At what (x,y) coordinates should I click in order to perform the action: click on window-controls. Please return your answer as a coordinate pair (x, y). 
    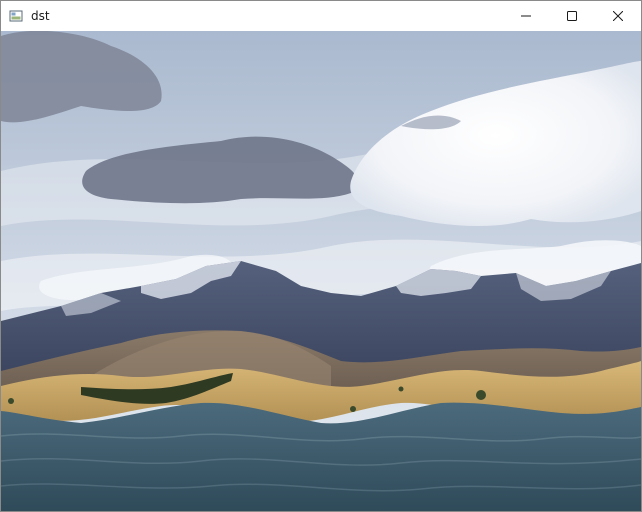
    Looking at the image, I should click on (572, 16).